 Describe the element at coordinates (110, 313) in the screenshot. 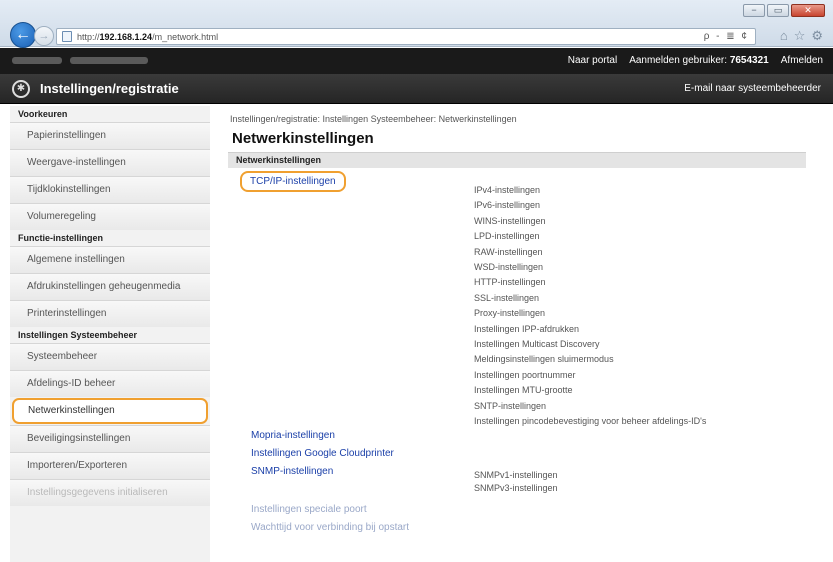

I see `sidebar-item-printerinstellingen: Printerinstellingen` at that location.